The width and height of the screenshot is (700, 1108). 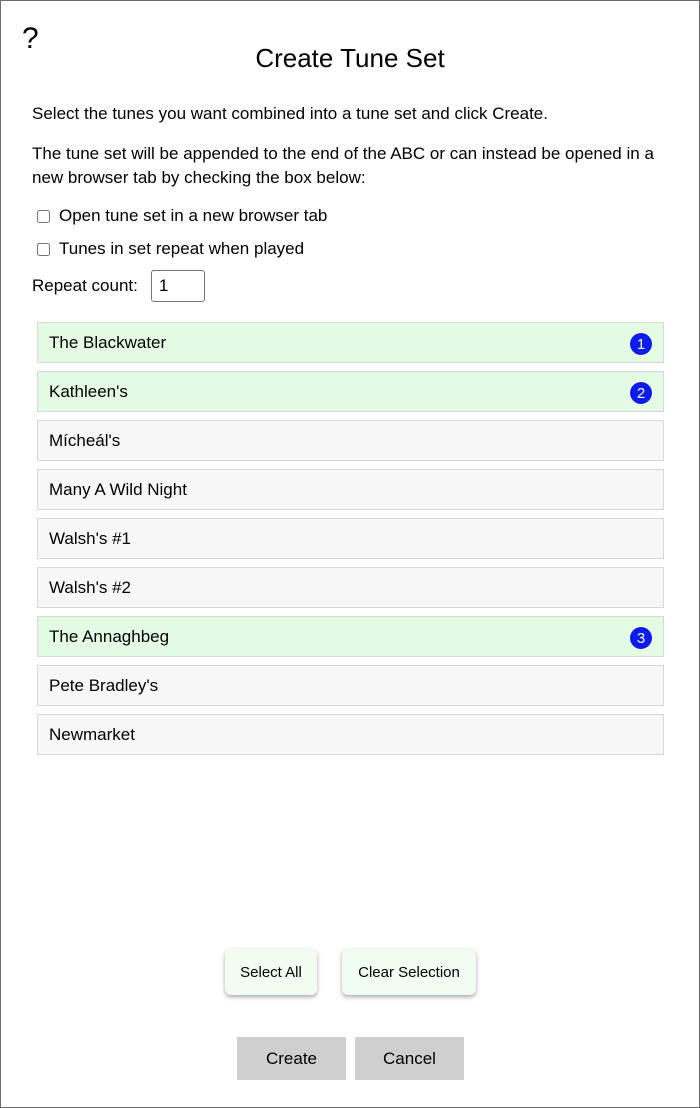 I want to click on tune-item: Walsh's #1, so click(x=350, y=538).